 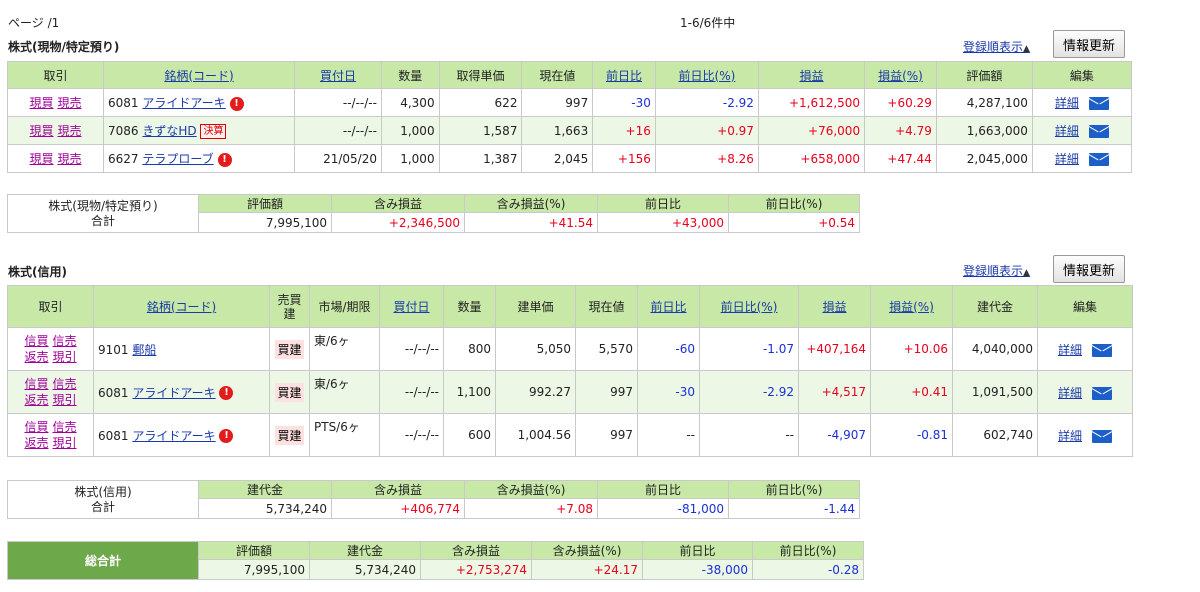 I want to click on sum-value: +7.08, so click(x=531, y=508).